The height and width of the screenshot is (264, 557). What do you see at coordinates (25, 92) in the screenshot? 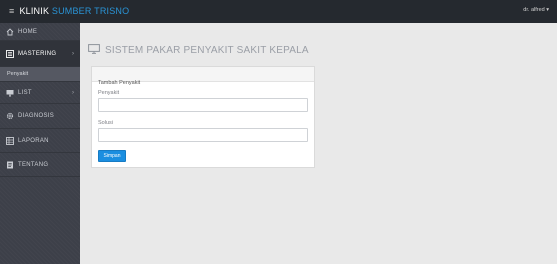
I see `sidebar-item-label: LIST` at bounding box center [25, 92].